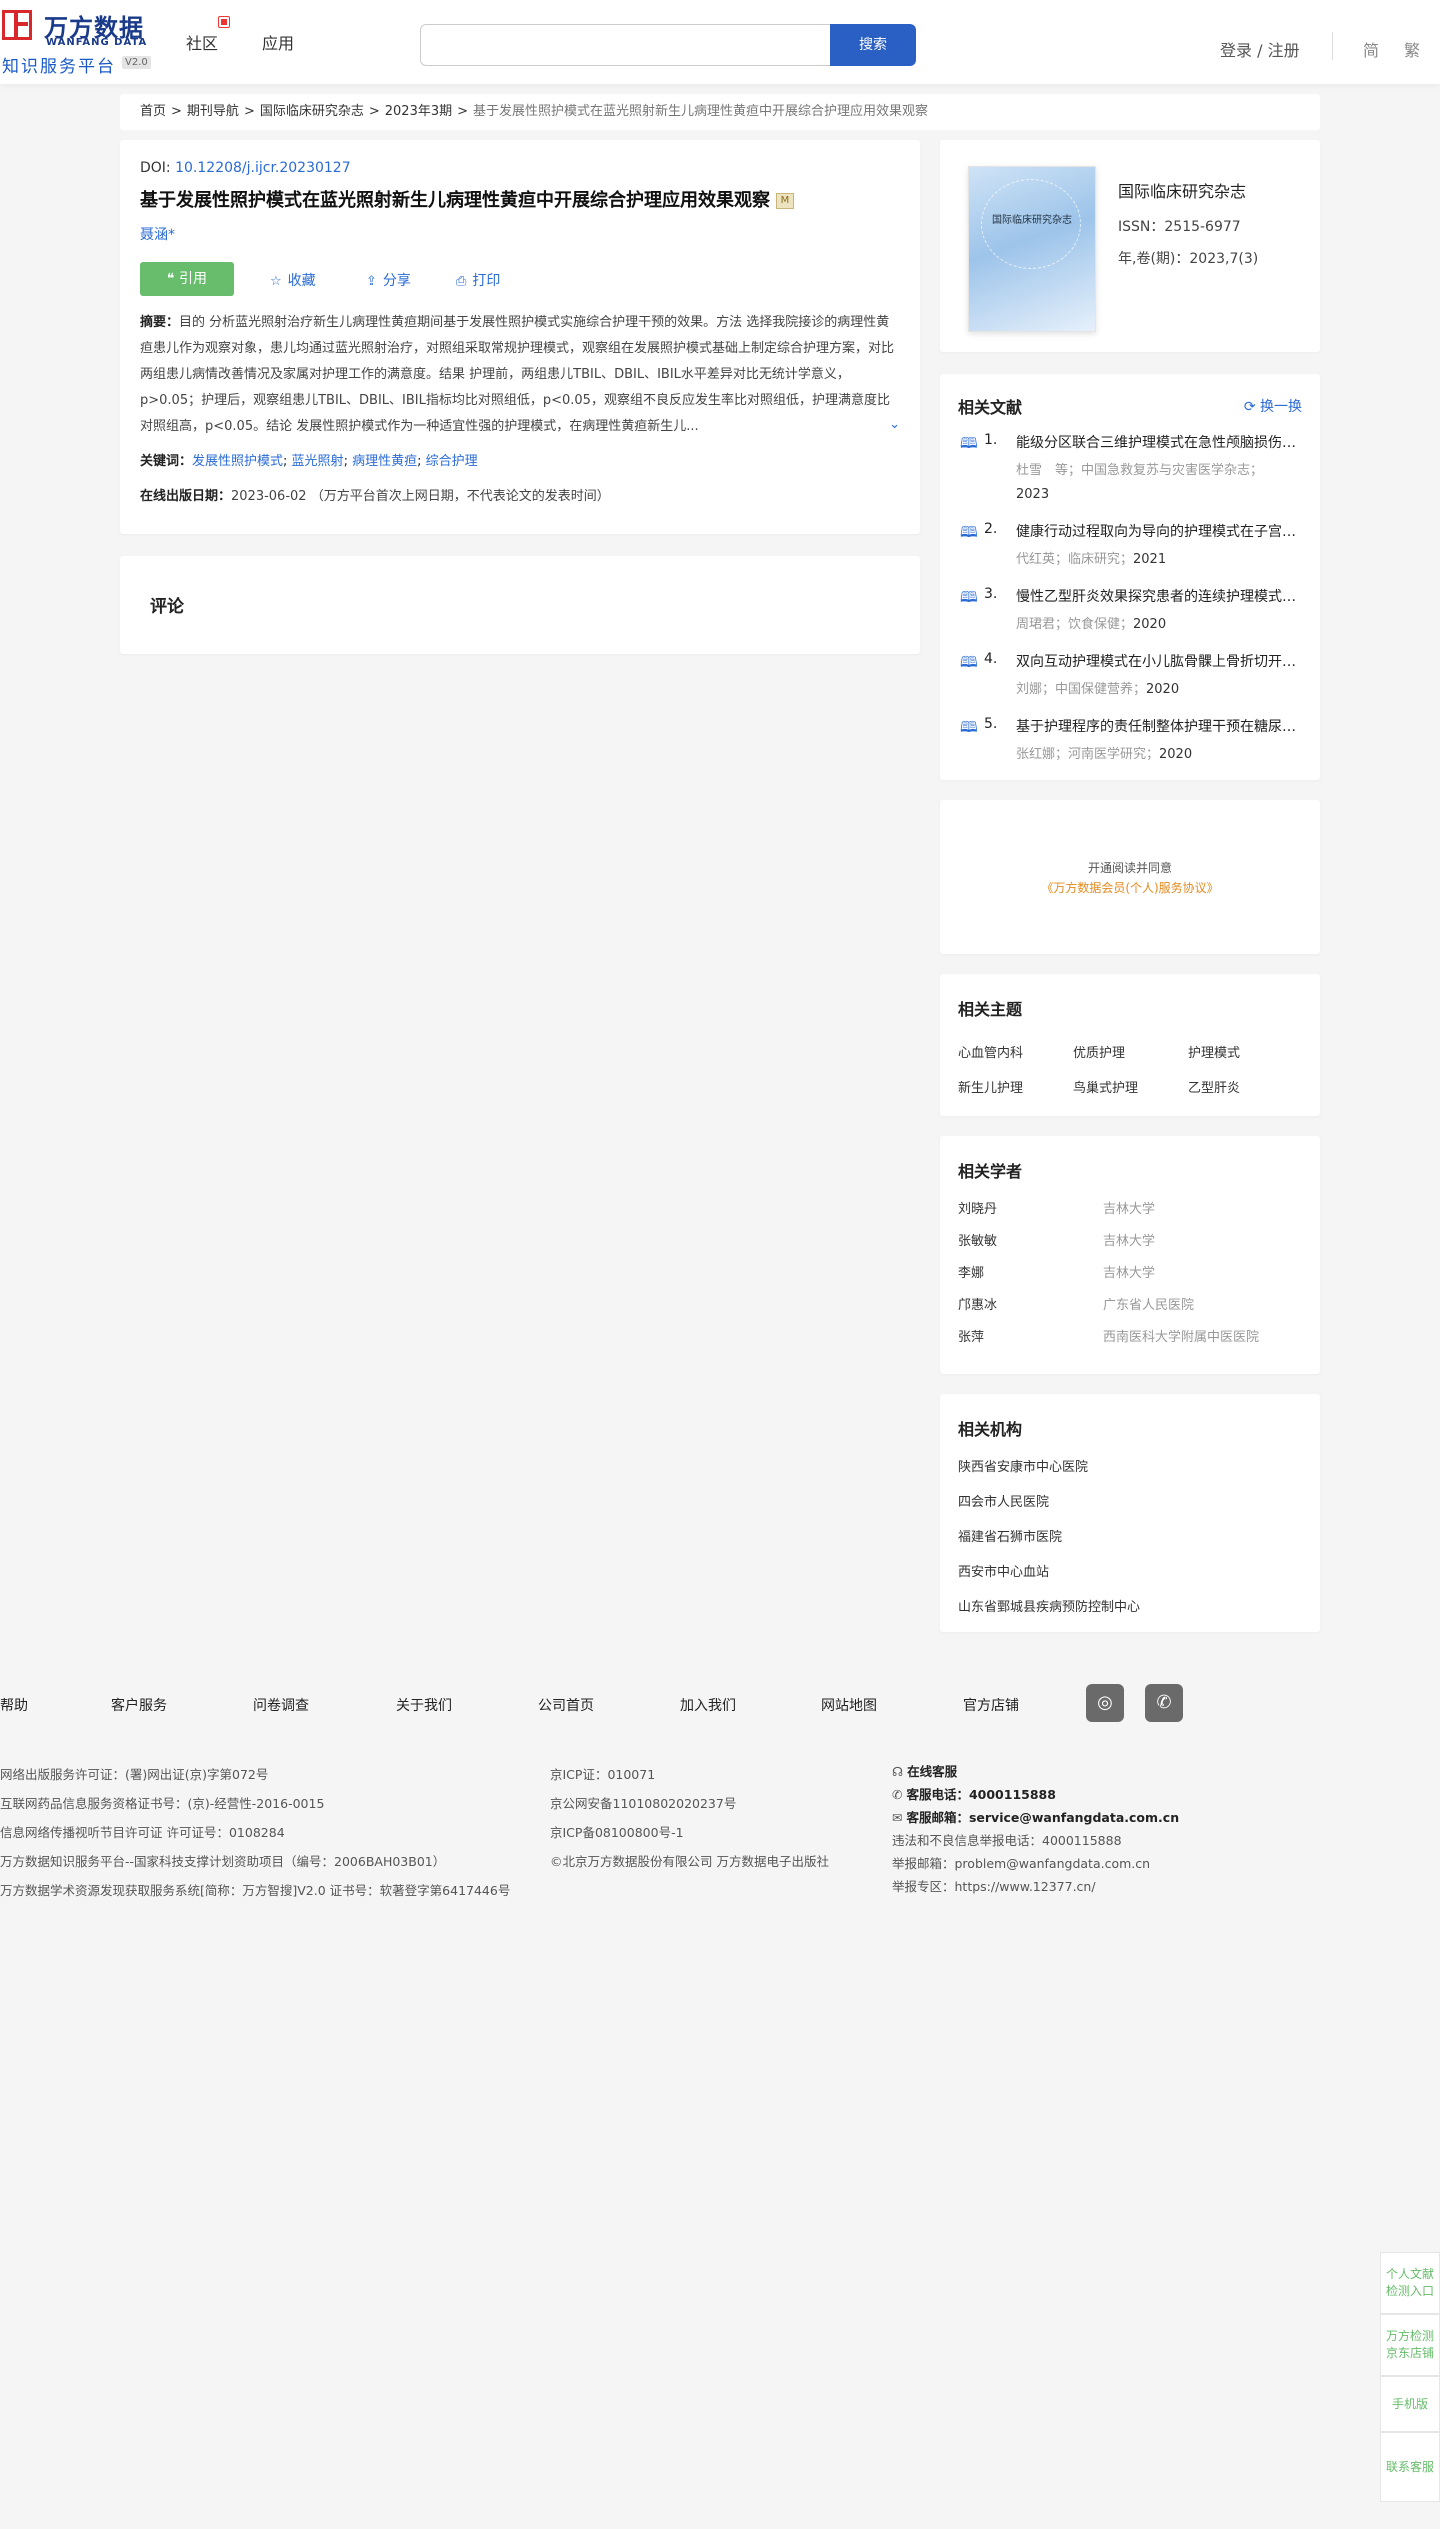 Image resolution: width=1440 pixels, height=2529 pixels. I want to click on lang-traditional: 繁, so click(1412, 49).